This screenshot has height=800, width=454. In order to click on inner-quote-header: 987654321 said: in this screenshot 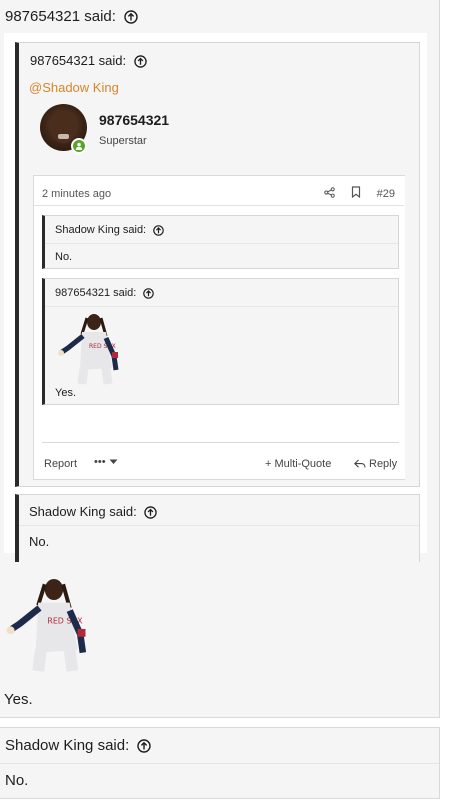, I will do `click(88, 60)`.